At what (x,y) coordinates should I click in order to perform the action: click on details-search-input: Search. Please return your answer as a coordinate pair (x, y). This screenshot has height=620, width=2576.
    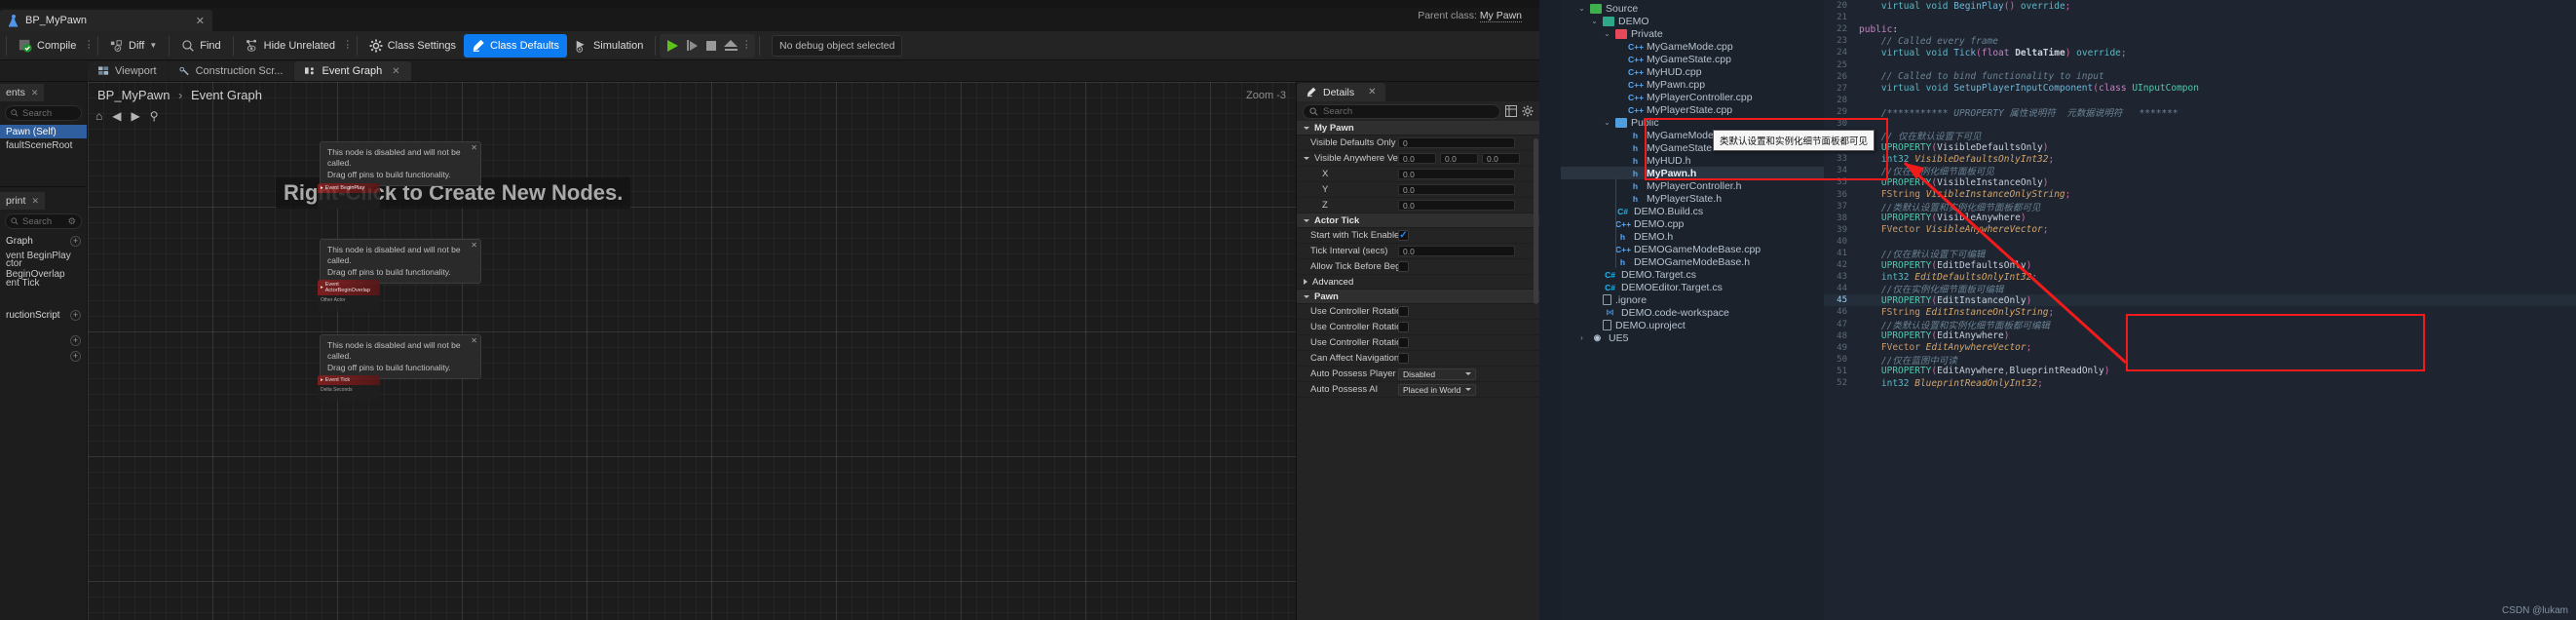
    Looking at the image, I should click on (1401, 111).